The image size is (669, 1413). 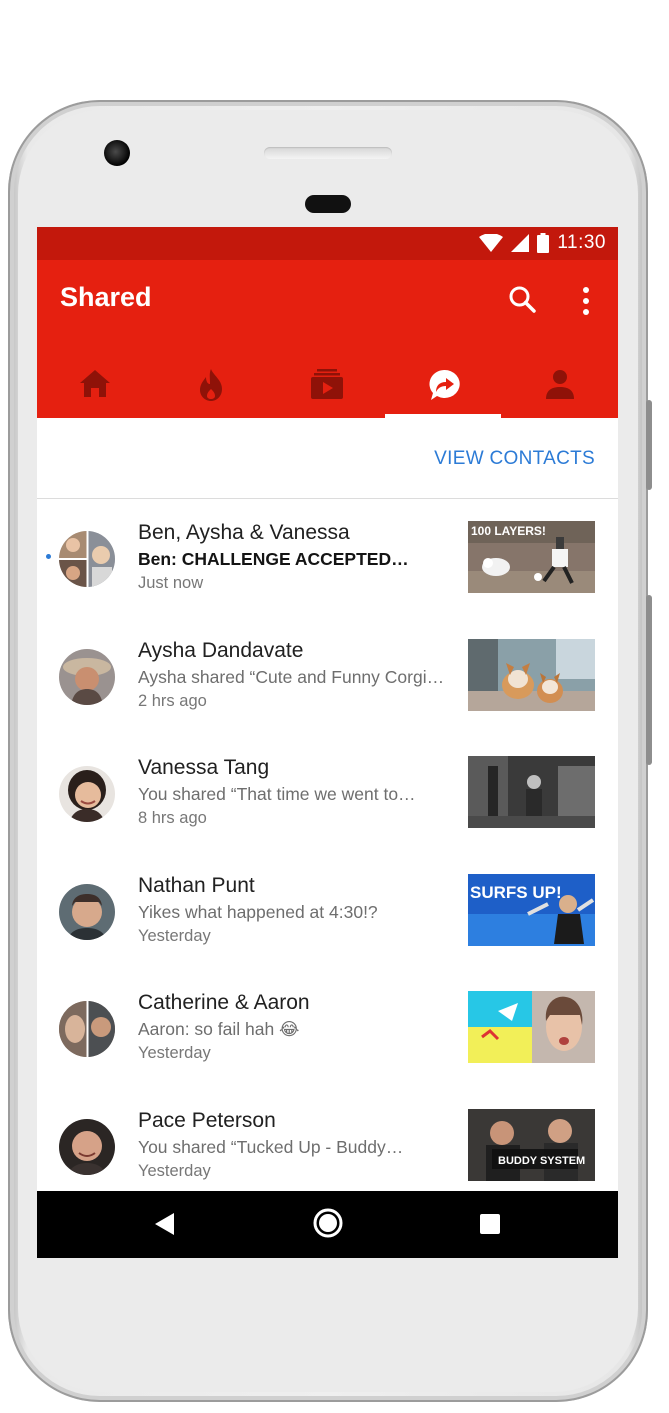 What do you see at coordinates (327, 458) in the screenshot?
I see `contacts-bar: VIEW CONTACTS` at bounding box center [327, 458].